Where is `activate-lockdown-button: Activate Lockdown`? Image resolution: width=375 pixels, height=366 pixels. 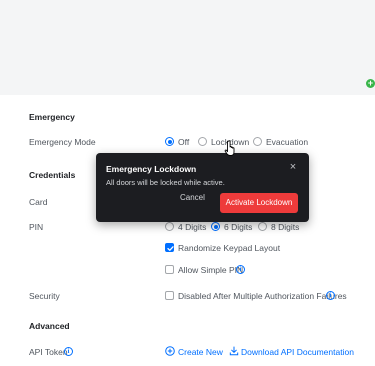 activate-lockdown-button: Activate Lockdown is located at coordinates (259, 203).